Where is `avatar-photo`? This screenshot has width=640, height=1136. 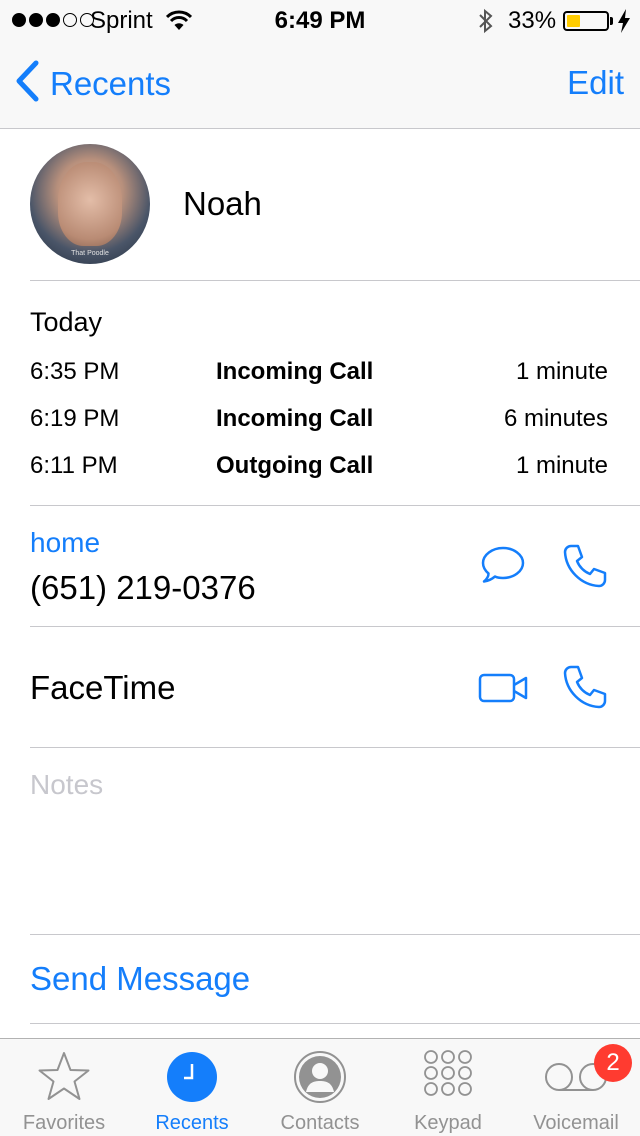
avatar-photo is located at coordinates (90, 204).